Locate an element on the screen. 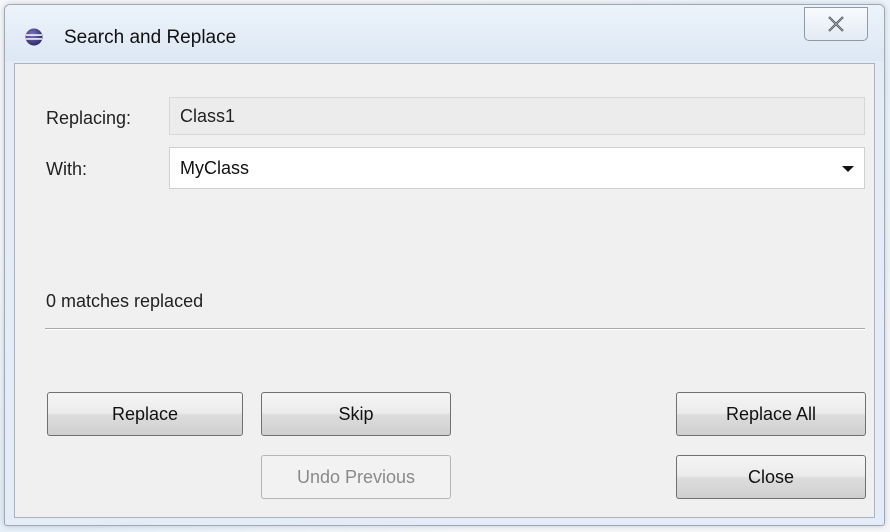  chevron-down-icon is located at coordinates (848, 169).